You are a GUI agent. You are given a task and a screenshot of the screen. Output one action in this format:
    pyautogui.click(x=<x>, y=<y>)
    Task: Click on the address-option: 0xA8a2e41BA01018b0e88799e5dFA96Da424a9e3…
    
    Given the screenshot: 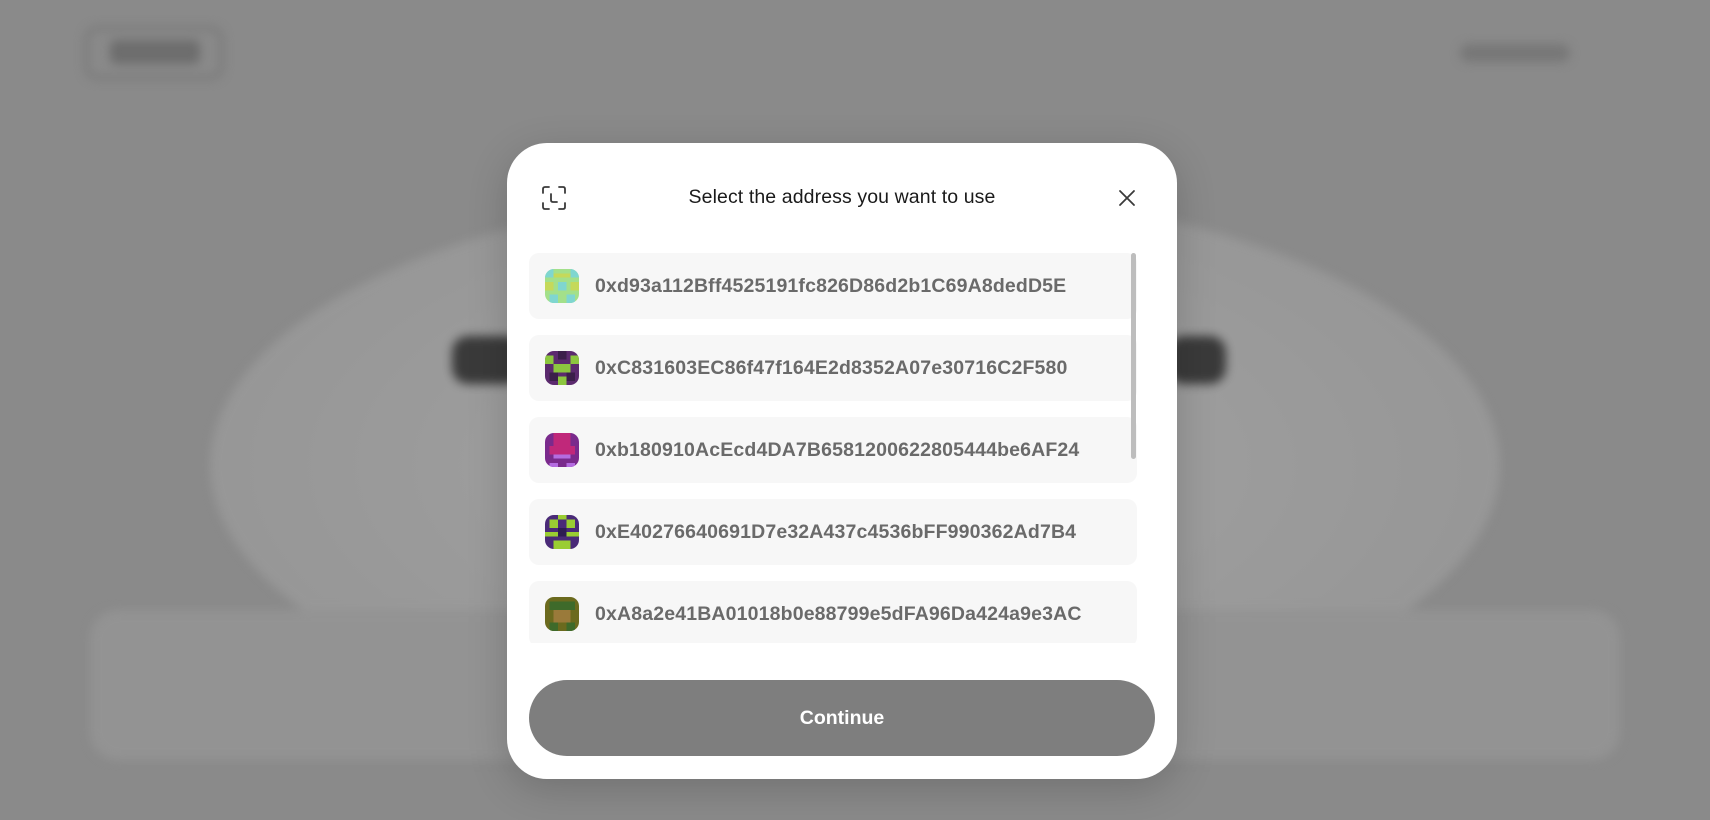 What is the action you would take?
    pyautogui.click(x=833, y=612)
    